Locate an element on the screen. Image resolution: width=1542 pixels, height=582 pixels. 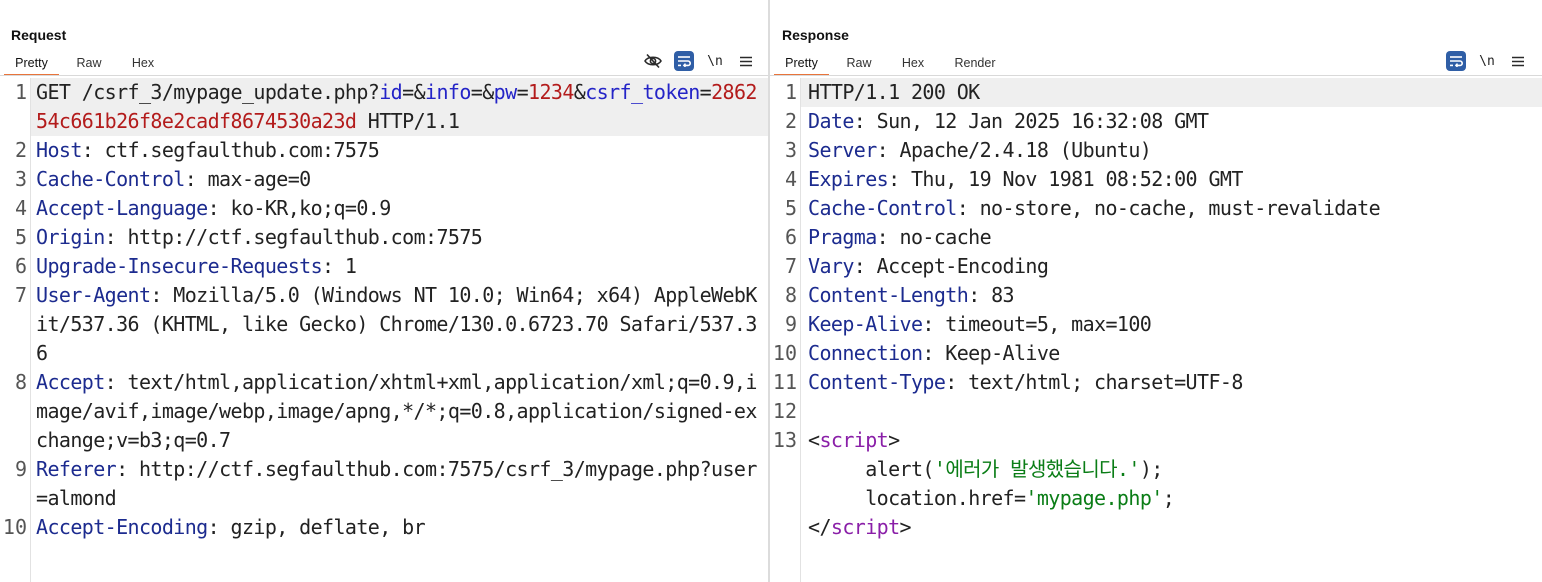
line-number: 11 is located at coordinates (784, 382).